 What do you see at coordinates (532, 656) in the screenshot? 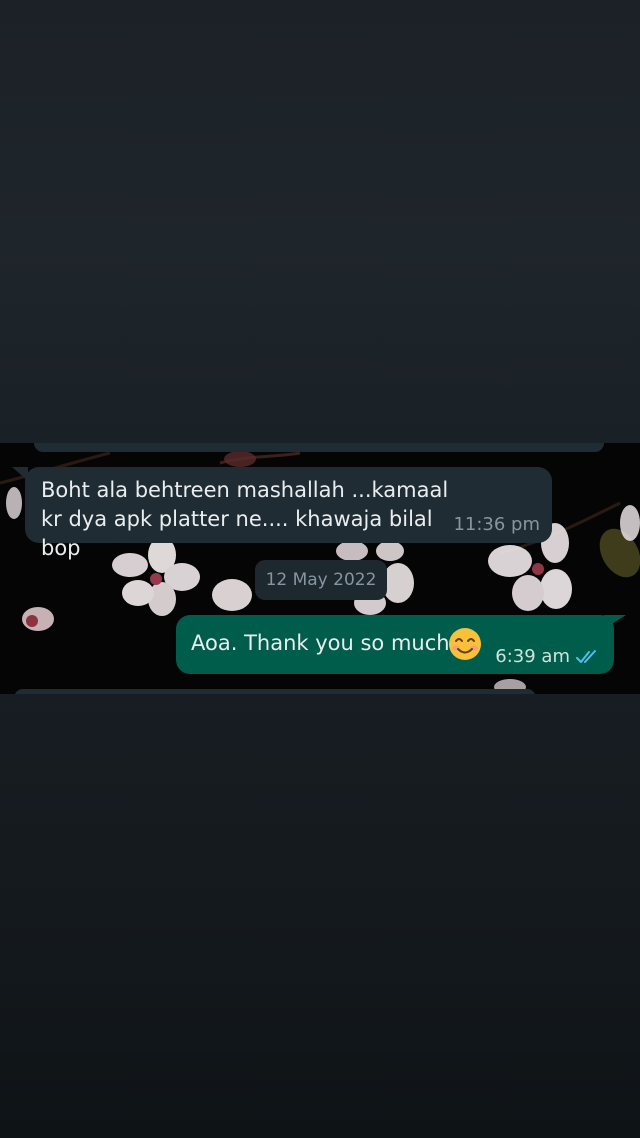
I see `outgoing-message-time: 6:39 am` at bounding box center [532, 656].